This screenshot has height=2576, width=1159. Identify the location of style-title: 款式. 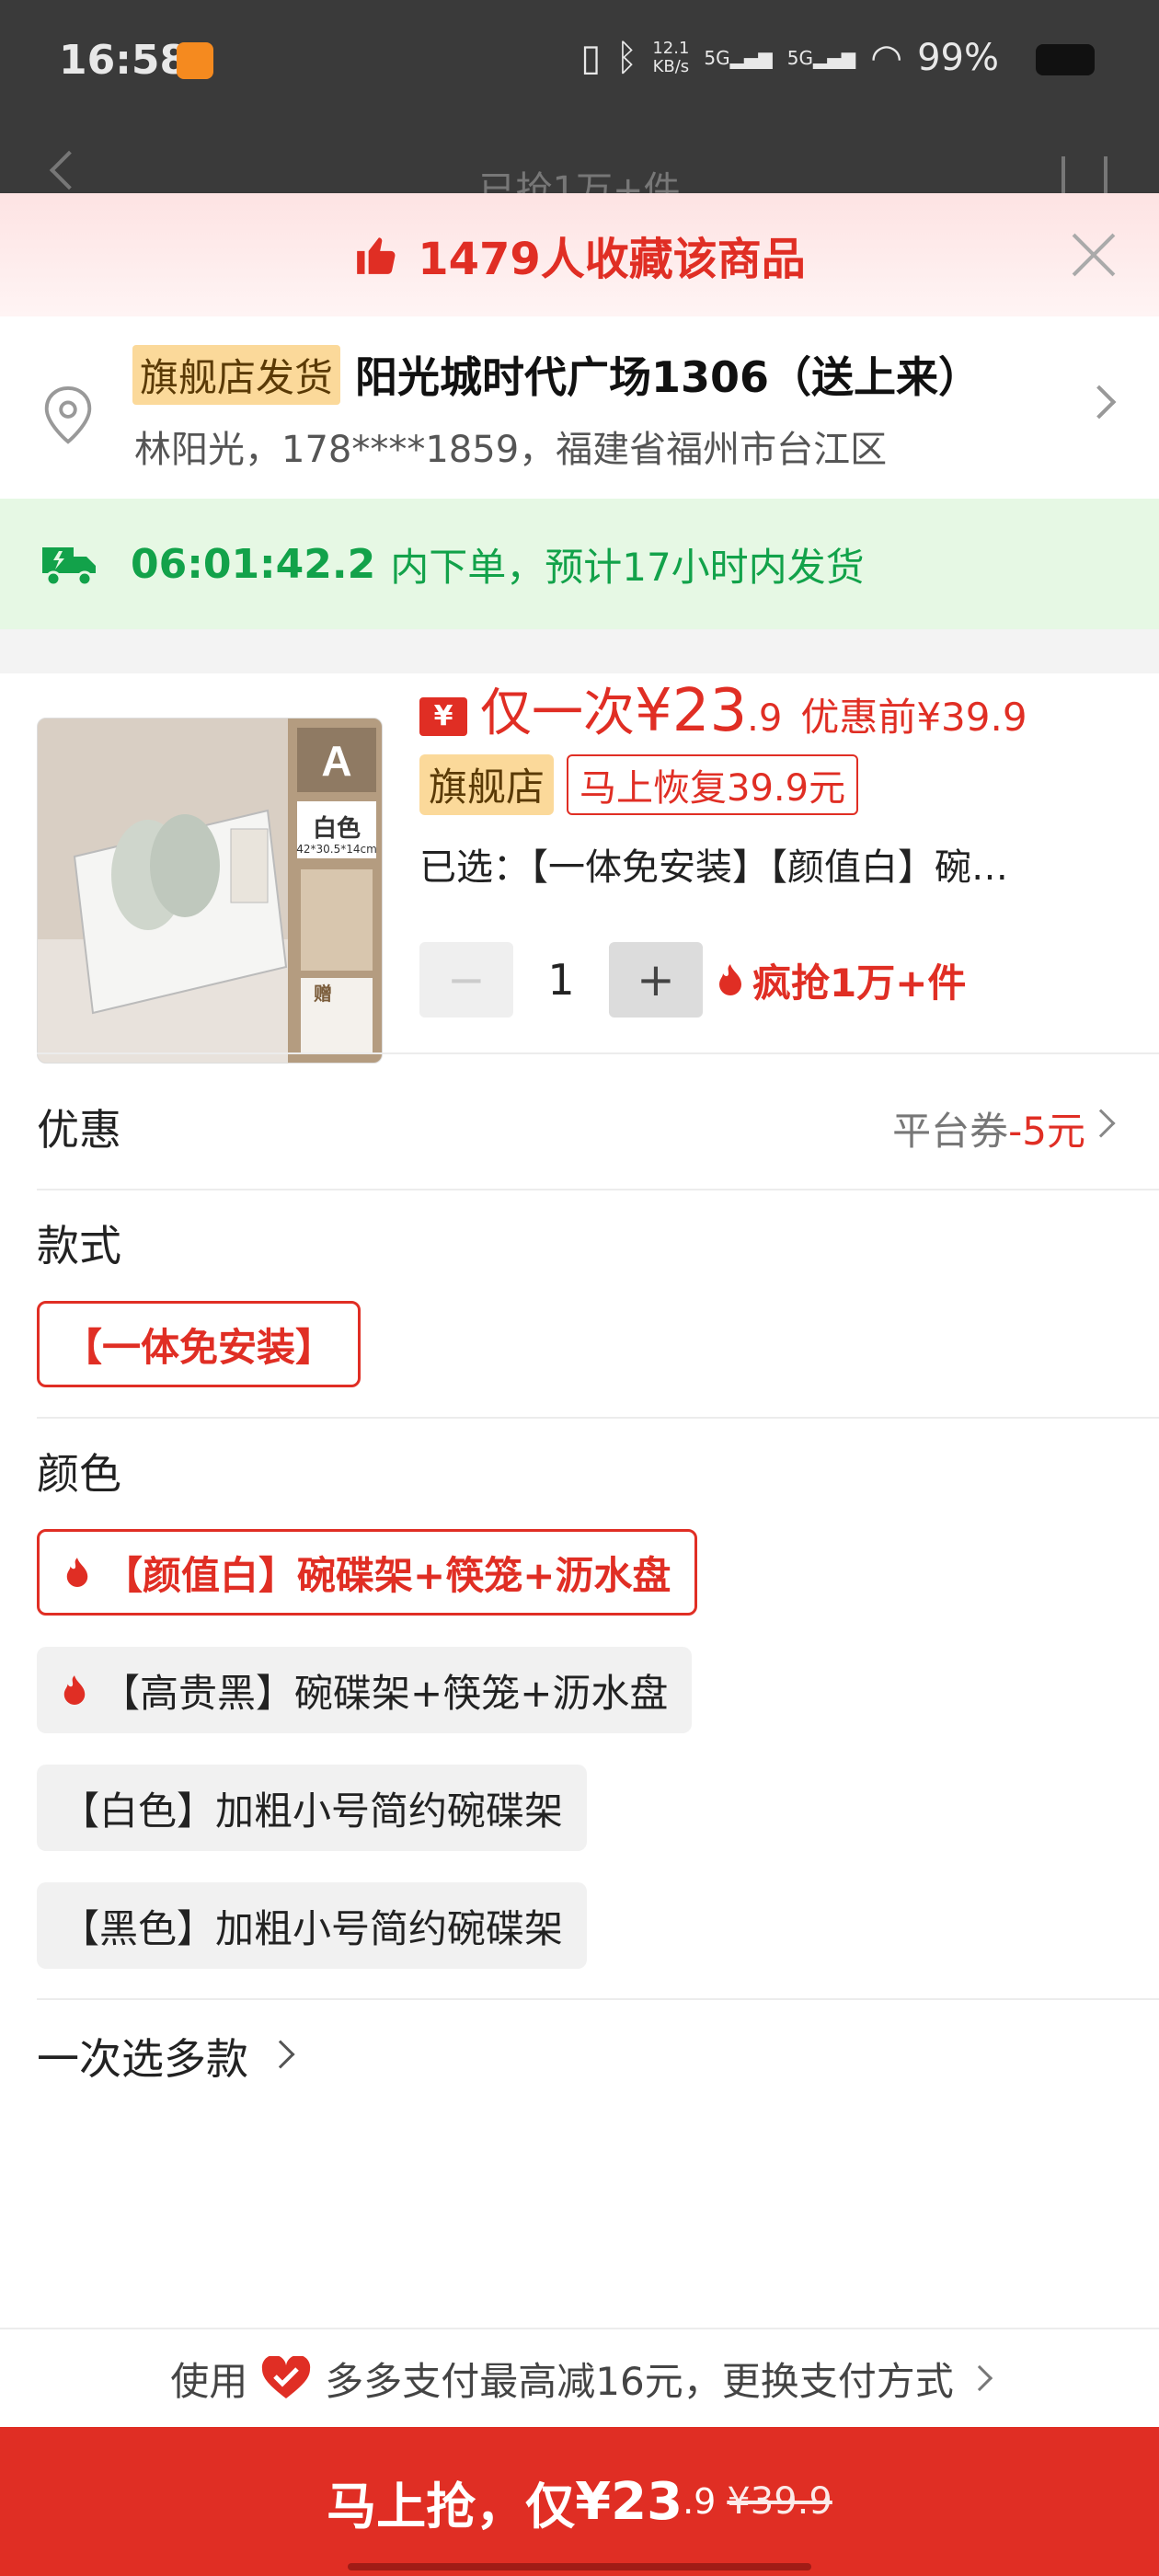
(79, 1246).